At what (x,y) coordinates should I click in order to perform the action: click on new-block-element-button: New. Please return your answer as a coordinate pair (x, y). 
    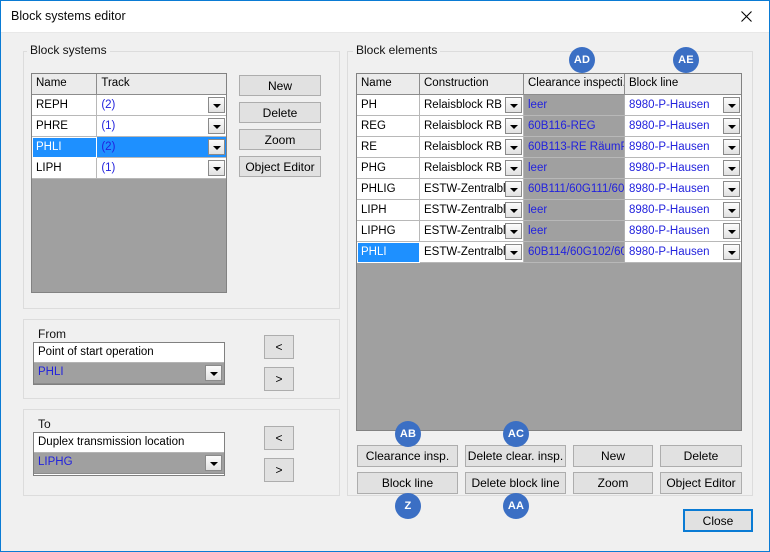
    Looking at the image, I should click on (613, 456).